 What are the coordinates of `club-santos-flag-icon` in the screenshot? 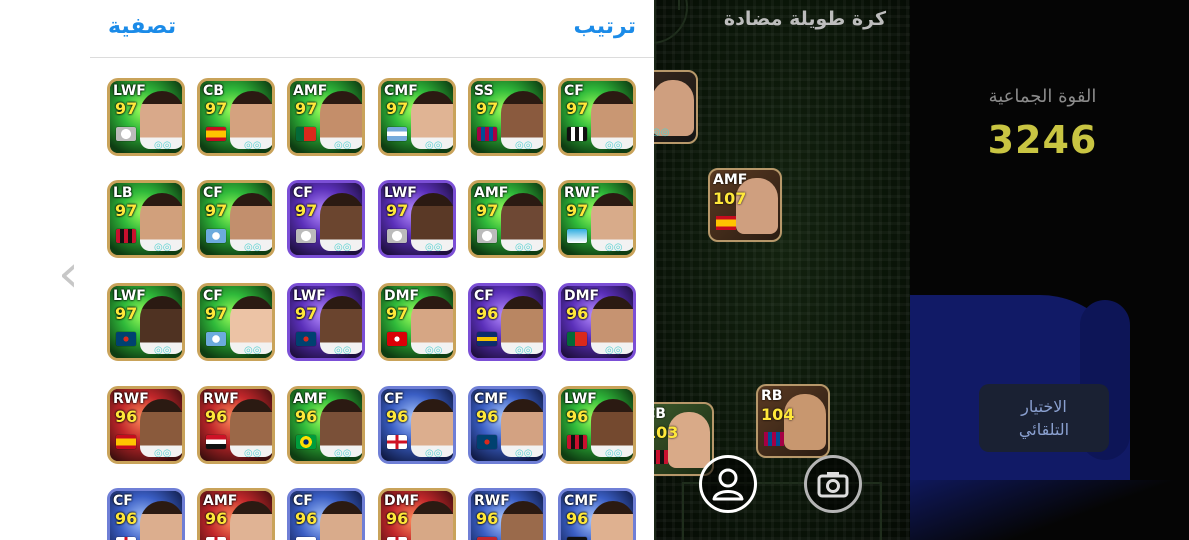 It's located at (577, 134).